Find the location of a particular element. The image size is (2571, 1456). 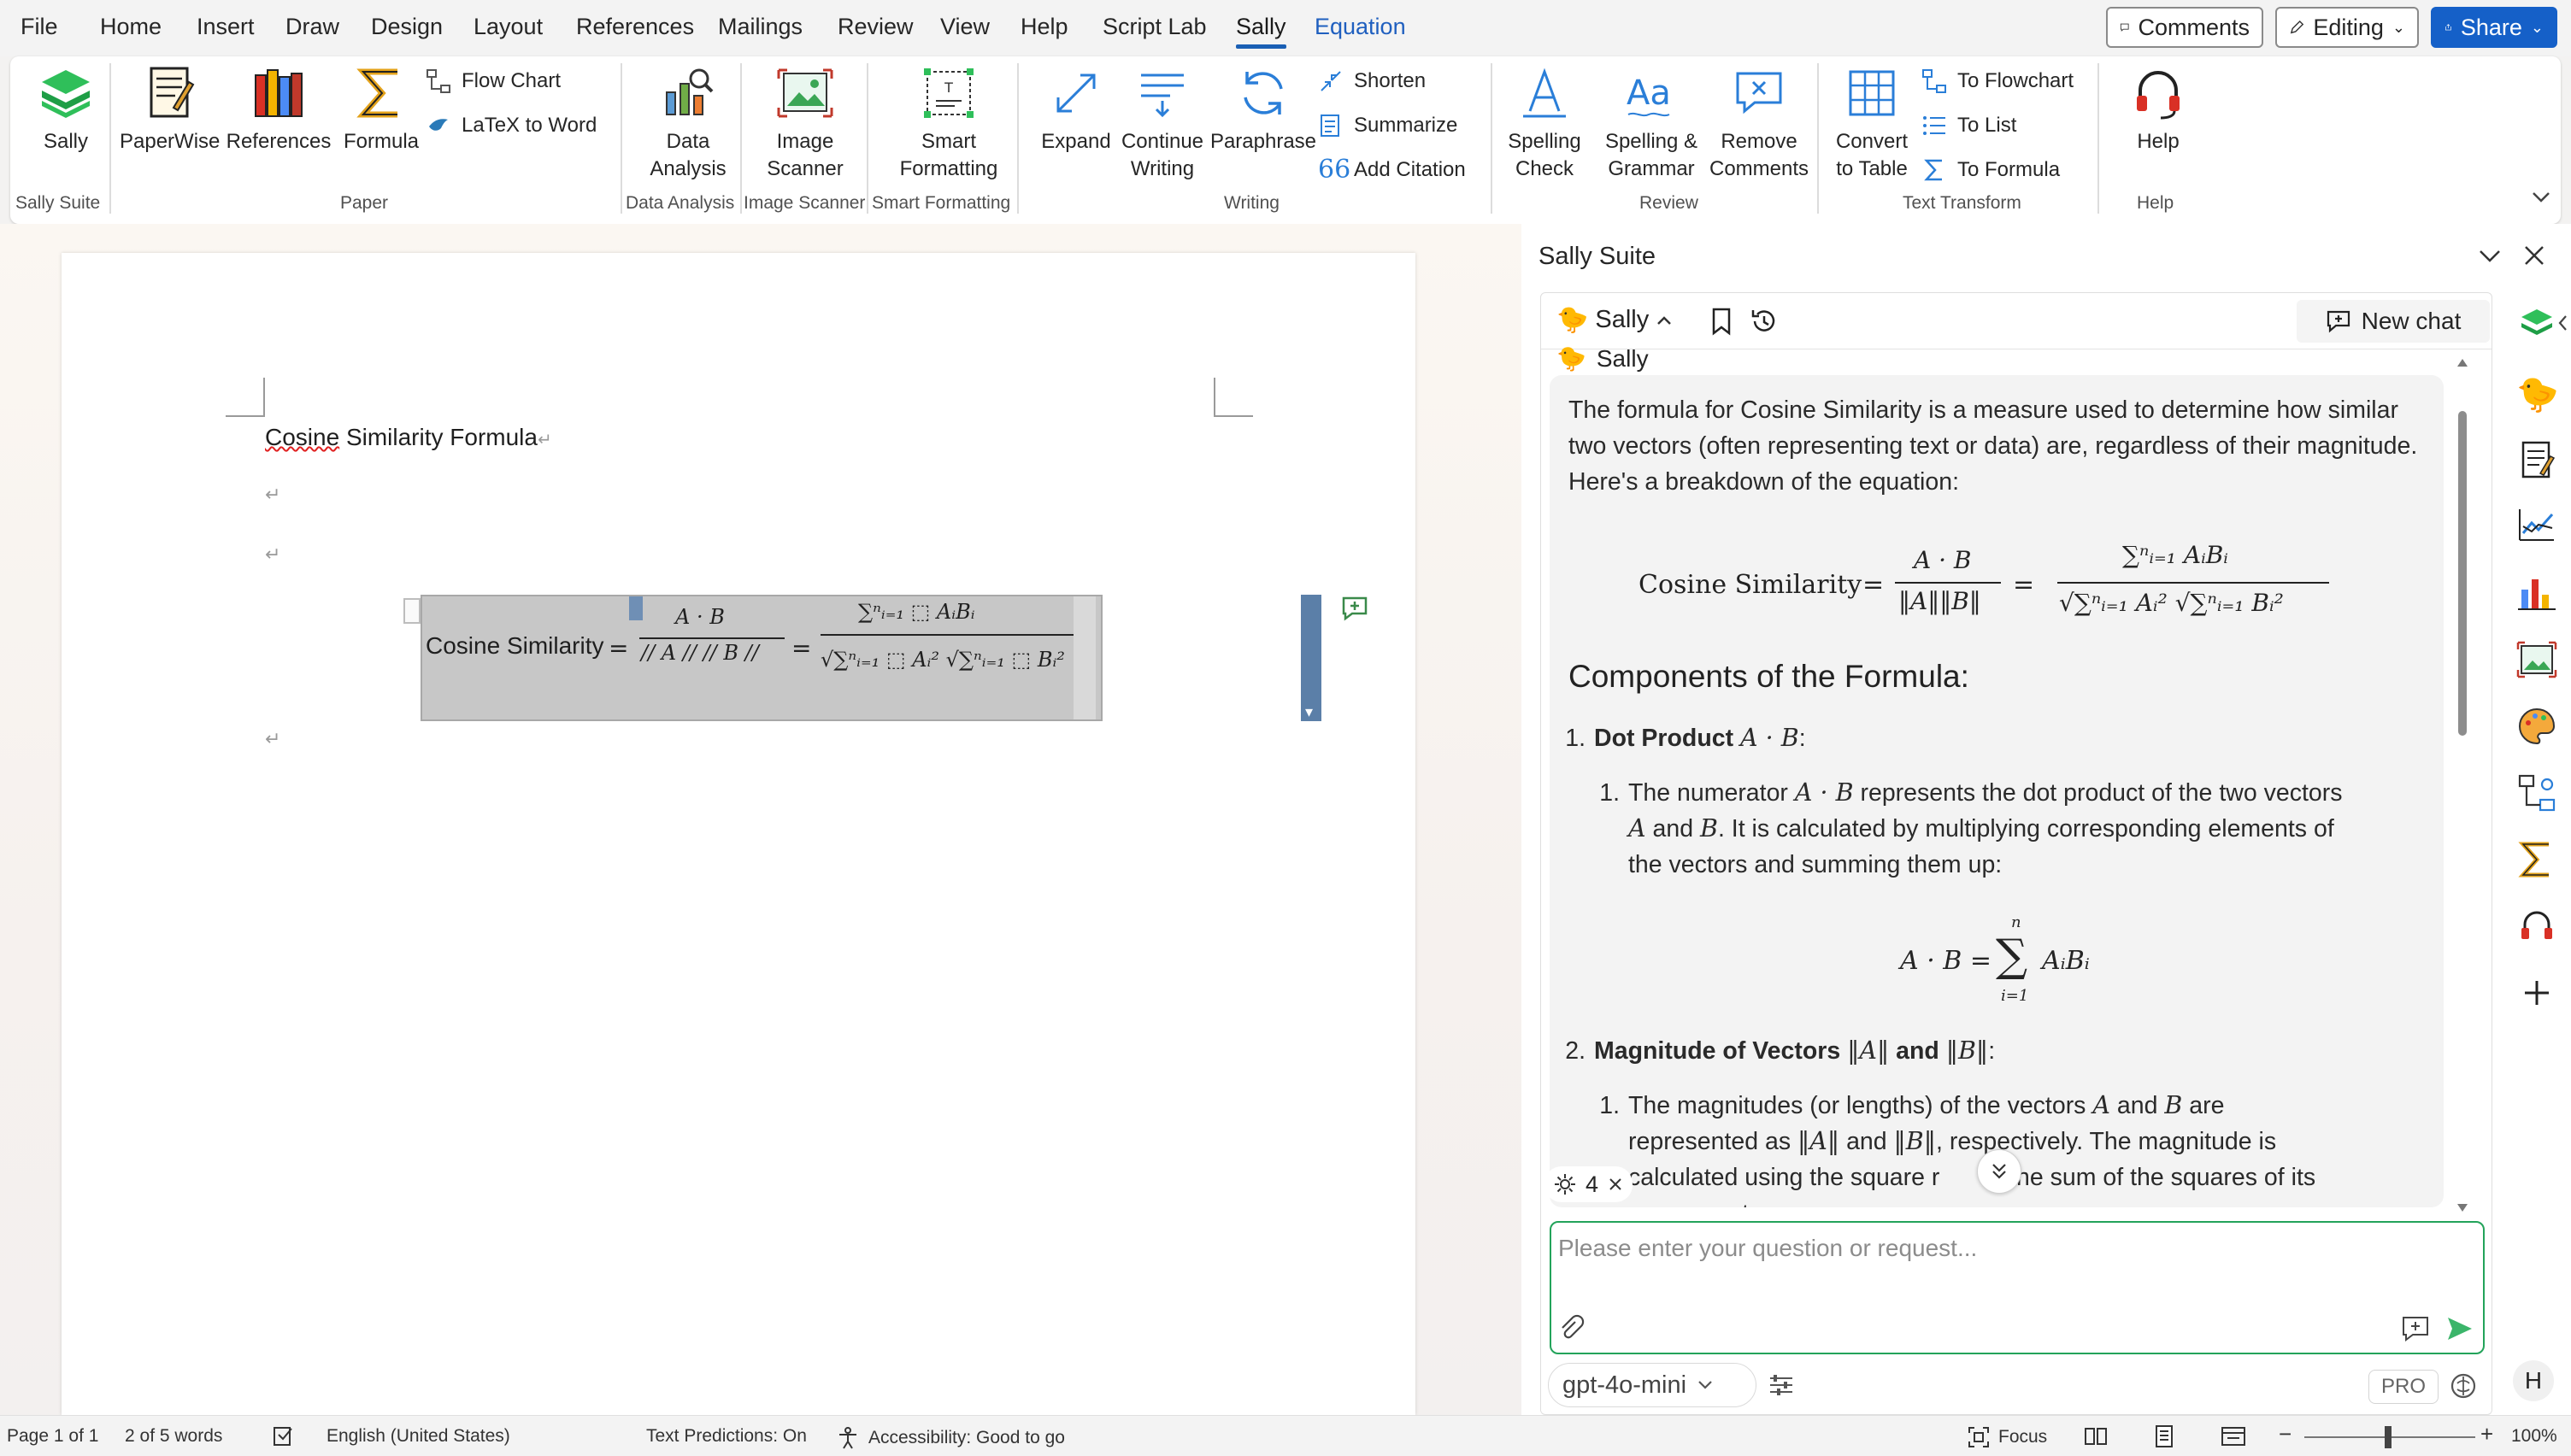

scrollbar-thumb is located at coordinates (2462, 573).